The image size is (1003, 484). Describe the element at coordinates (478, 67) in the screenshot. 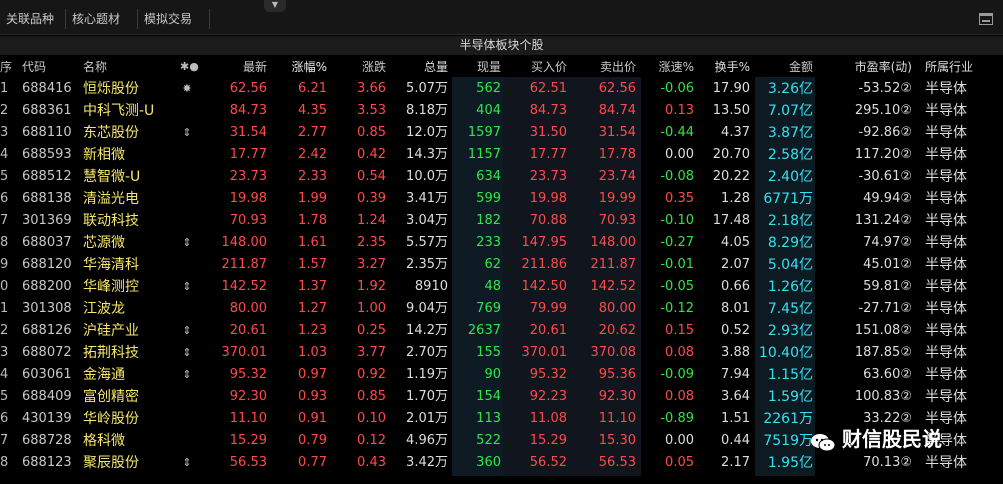

I see `col-header-current-volume: 现量` at that location.